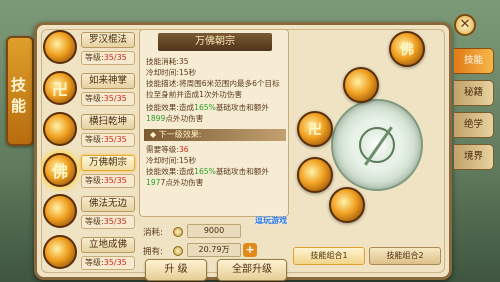 The image size is (500, 282). What do you see at coordinates (474, 93) in the screenshot?
I see `tab-secret-book: 秘籍` at bounding box center [474, 93].